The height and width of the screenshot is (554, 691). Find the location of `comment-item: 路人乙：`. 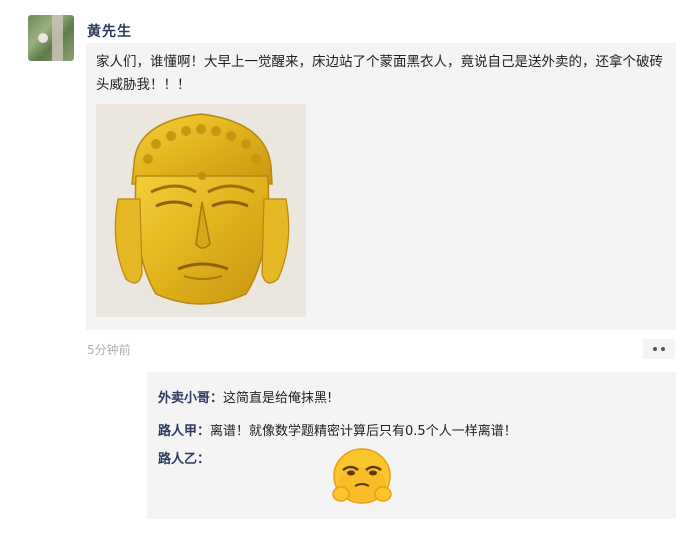

comment-item: 路人乙： is located at coordinates (184, 457).